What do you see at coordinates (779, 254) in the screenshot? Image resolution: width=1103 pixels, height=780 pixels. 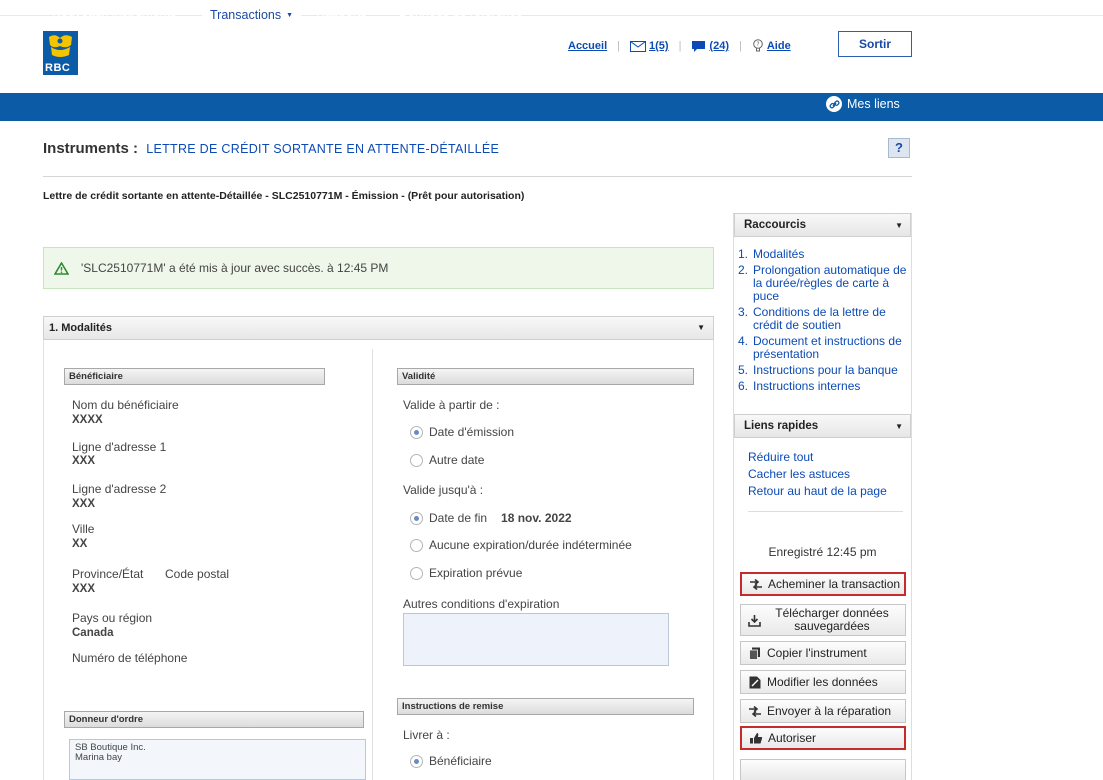 I see `shortcut-label: Modalités` at bounding box center [779, 254].